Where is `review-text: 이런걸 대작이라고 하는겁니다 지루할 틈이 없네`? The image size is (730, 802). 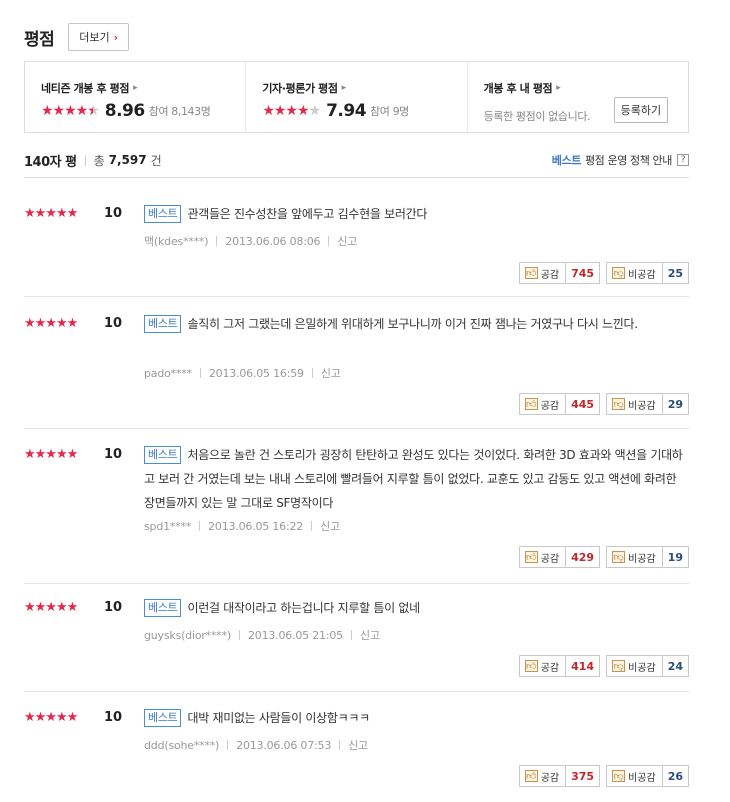 review-text: 이런걸 대작이라고 하는겁니다 지루할 틈이 없네 is located at coordinates (303, 608).